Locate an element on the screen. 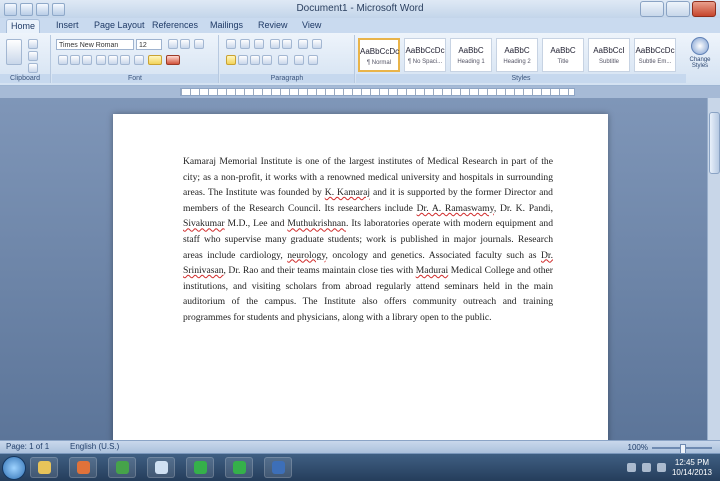 The width and height of the screenshot is (720, 481). misspelled-word: Sivakumar is located at coordinates (204, 223).